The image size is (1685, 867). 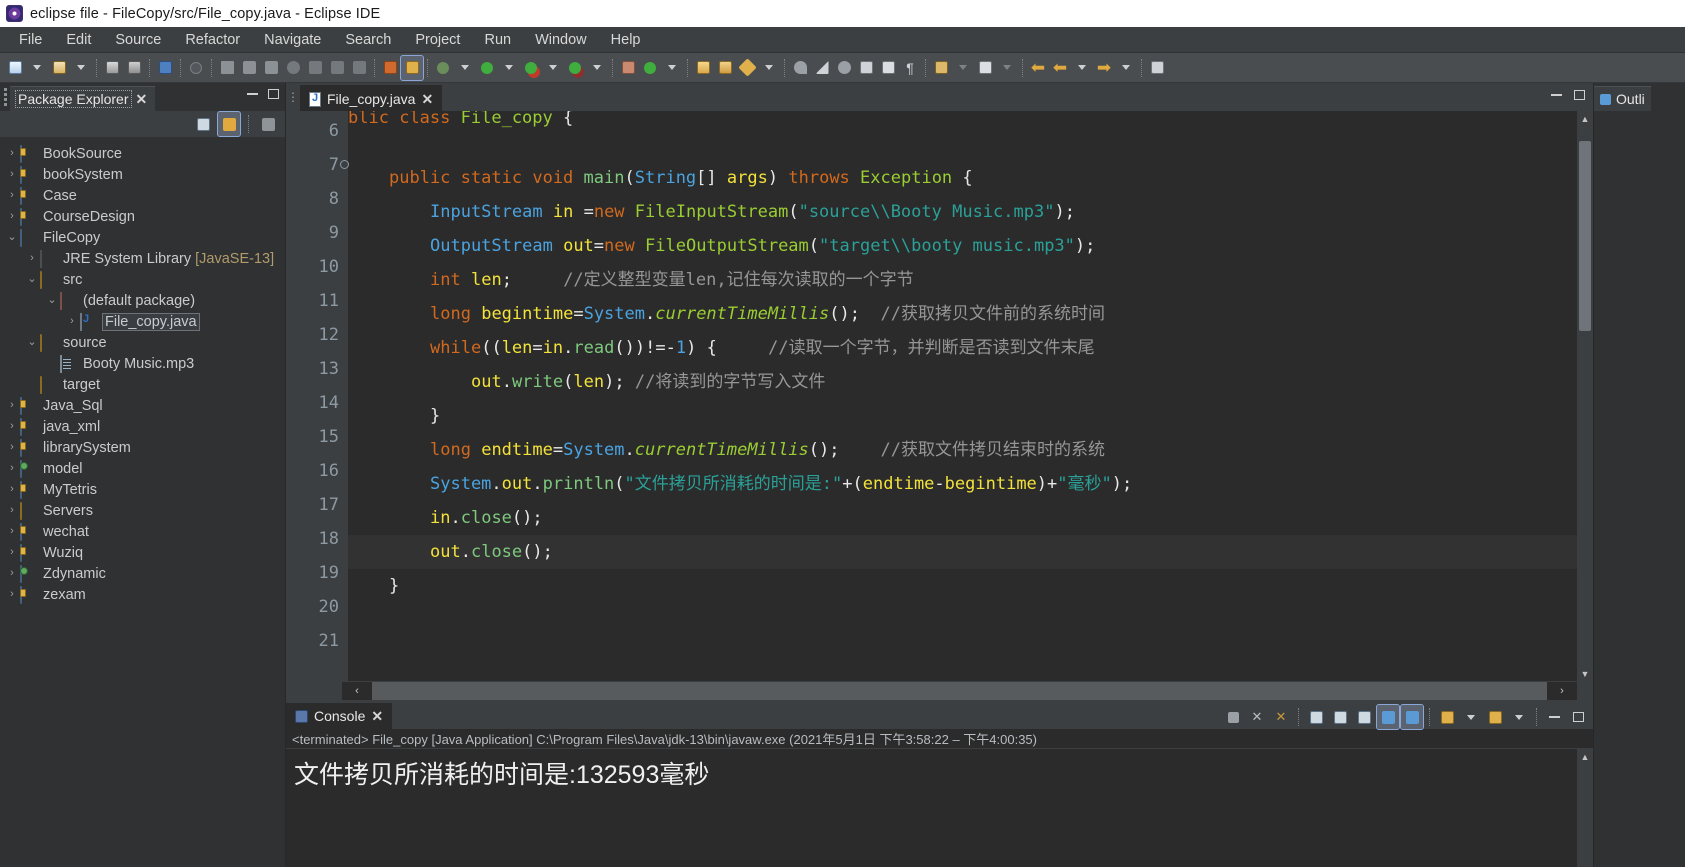 What do you see at coordinates (1060, 68) in the screenshot?
I see `forward-icon: ⬅` at bounding box center [1060, 68].